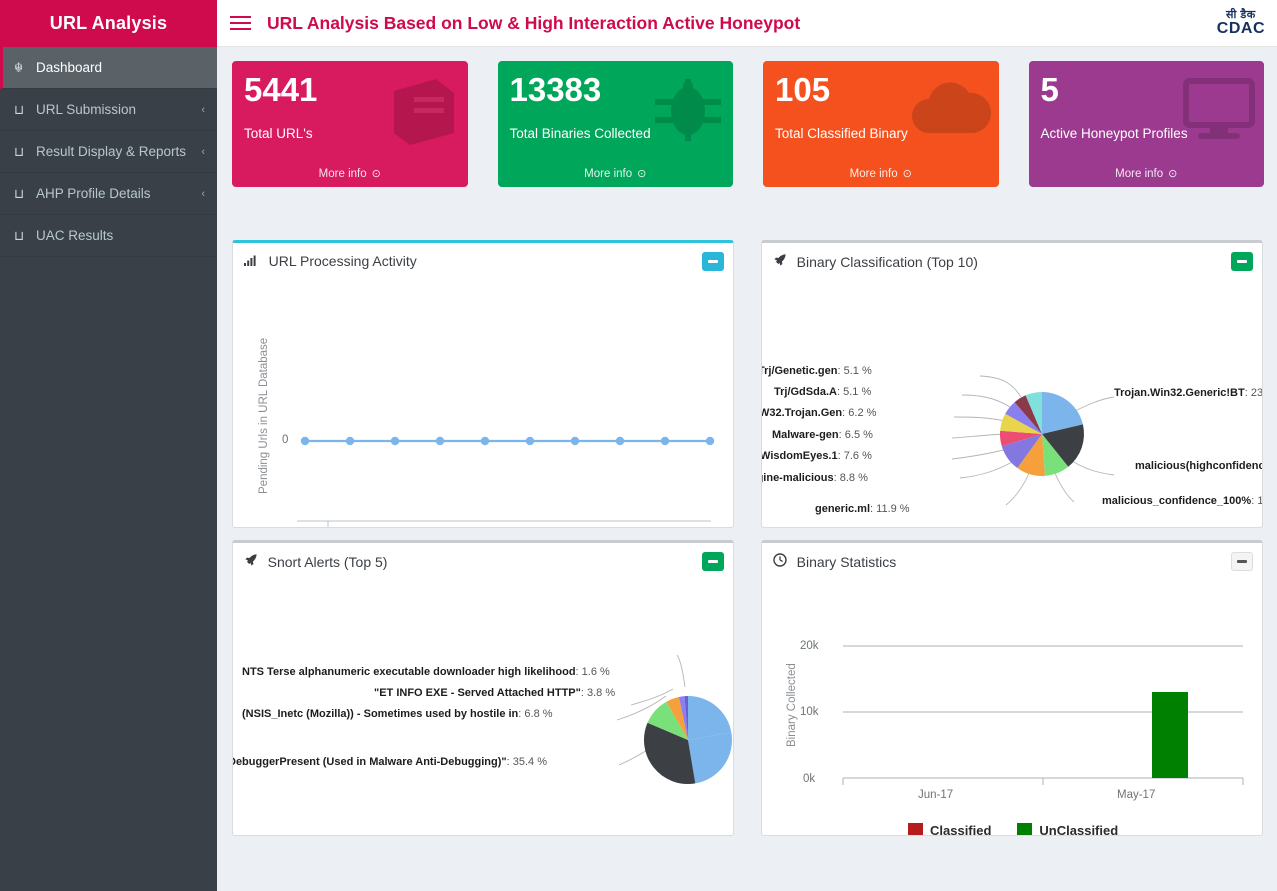 Image resolution: width=1277 pixels, height=891 pixels. Describe the element at coordinates (330, 261) in the screenshot. I see `panel-title: URL Processing Activity` at that location.